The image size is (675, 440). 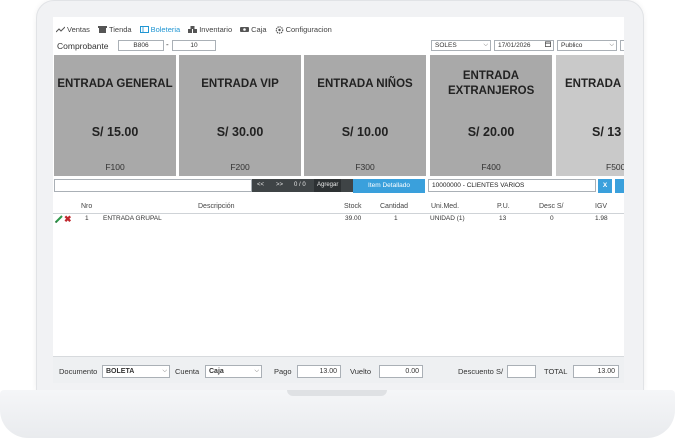 I want to click on cuenta-label: Cuenta, so click(x=187, y=371).